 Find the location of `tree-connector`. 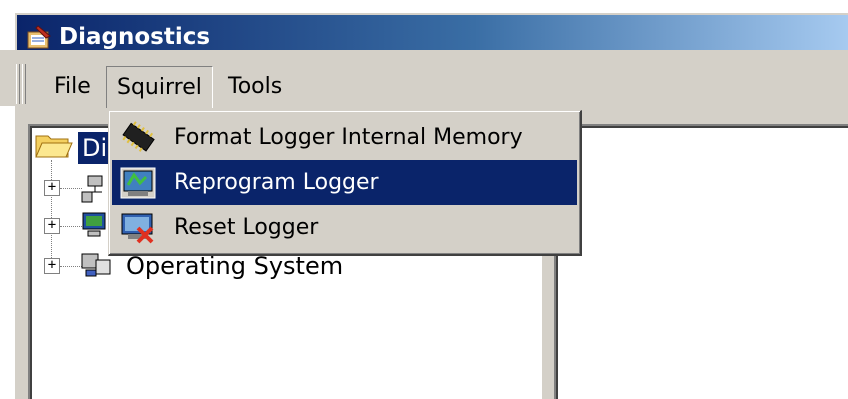

tree-connector is located at coordinates (51, 215).